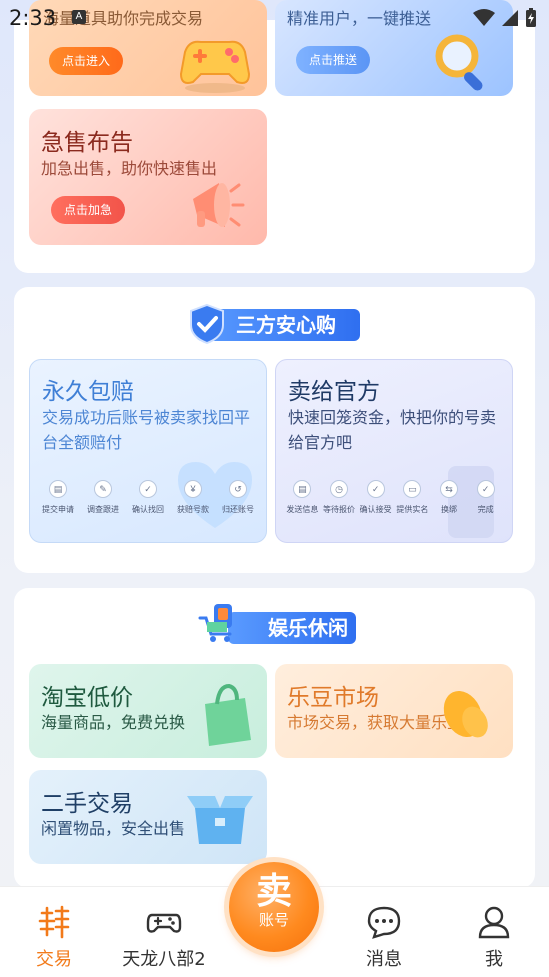 The width and height of the screenshot is (549, 977). I want to click on step-item: ✓ 确认找回, so click(148, 502).